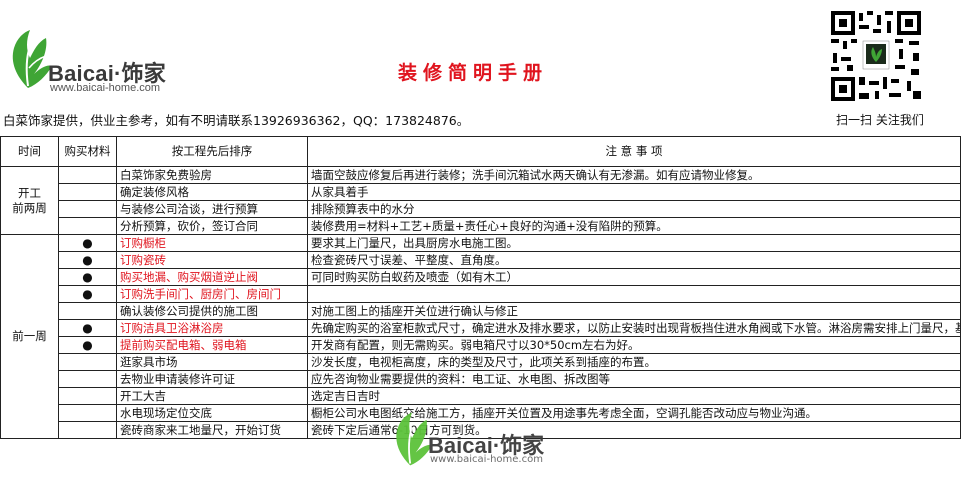 Image resolution: width=965 pixels, height=478 pixels. What do you see at coordinates (29, 336) in the screenshot?
I see `period-cell: 前一周` at bounding box center [29, 336].